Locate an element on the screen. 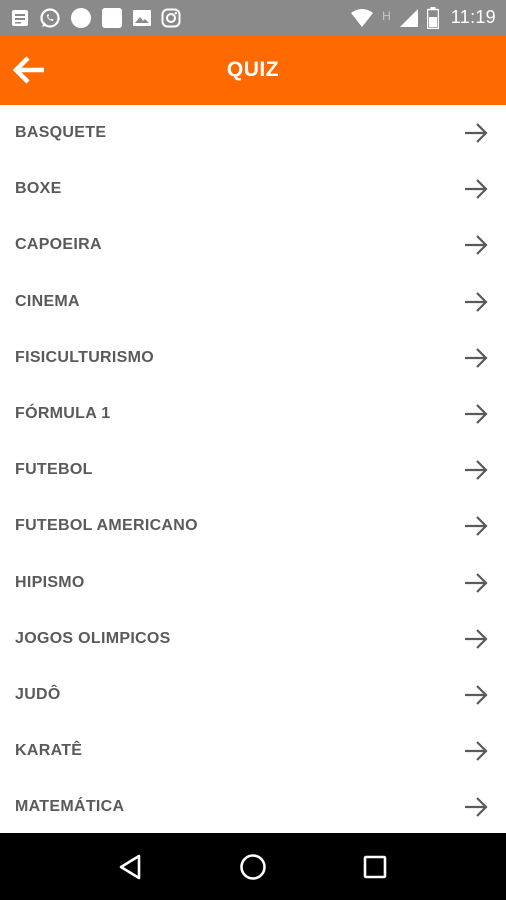 This screenshot has width=506, height=900. instagram-icon is located at coordinates (171, 18).